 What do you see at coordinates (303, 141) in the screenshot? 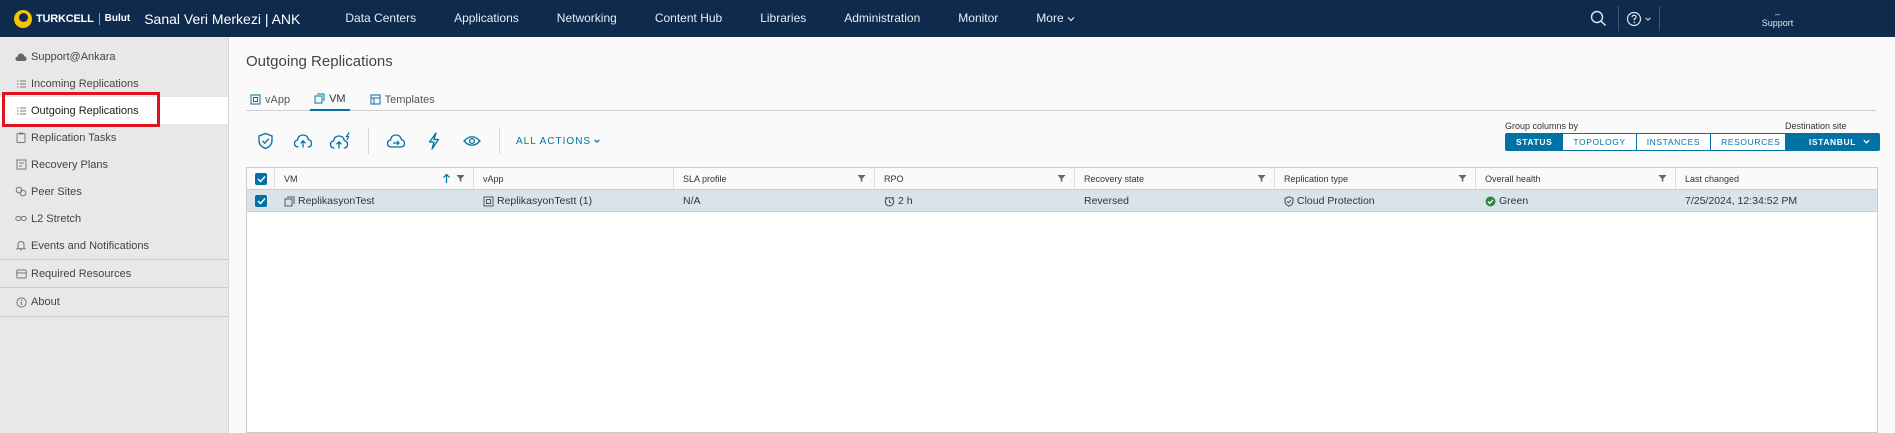
I see `migrate-button` at bounding box center [303, 141].